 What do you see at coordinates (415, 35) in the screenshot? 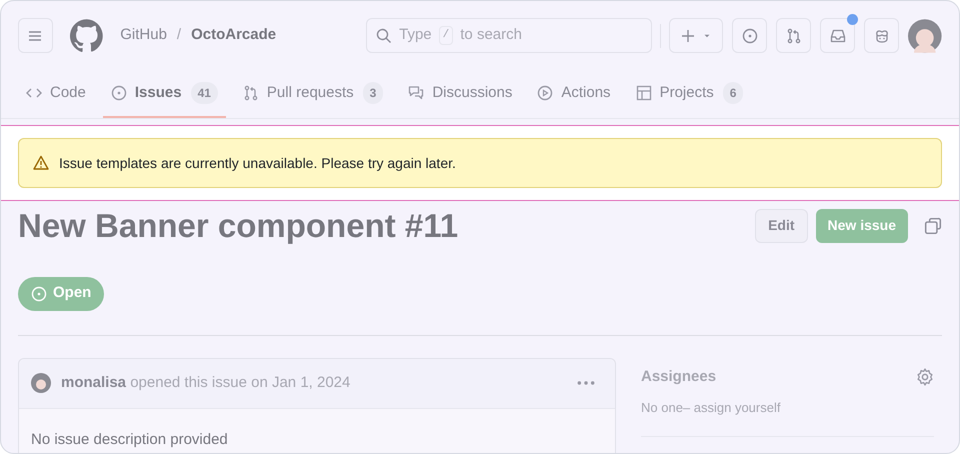
I see `search-placeholder: Type` at bounding box center [415, 35].